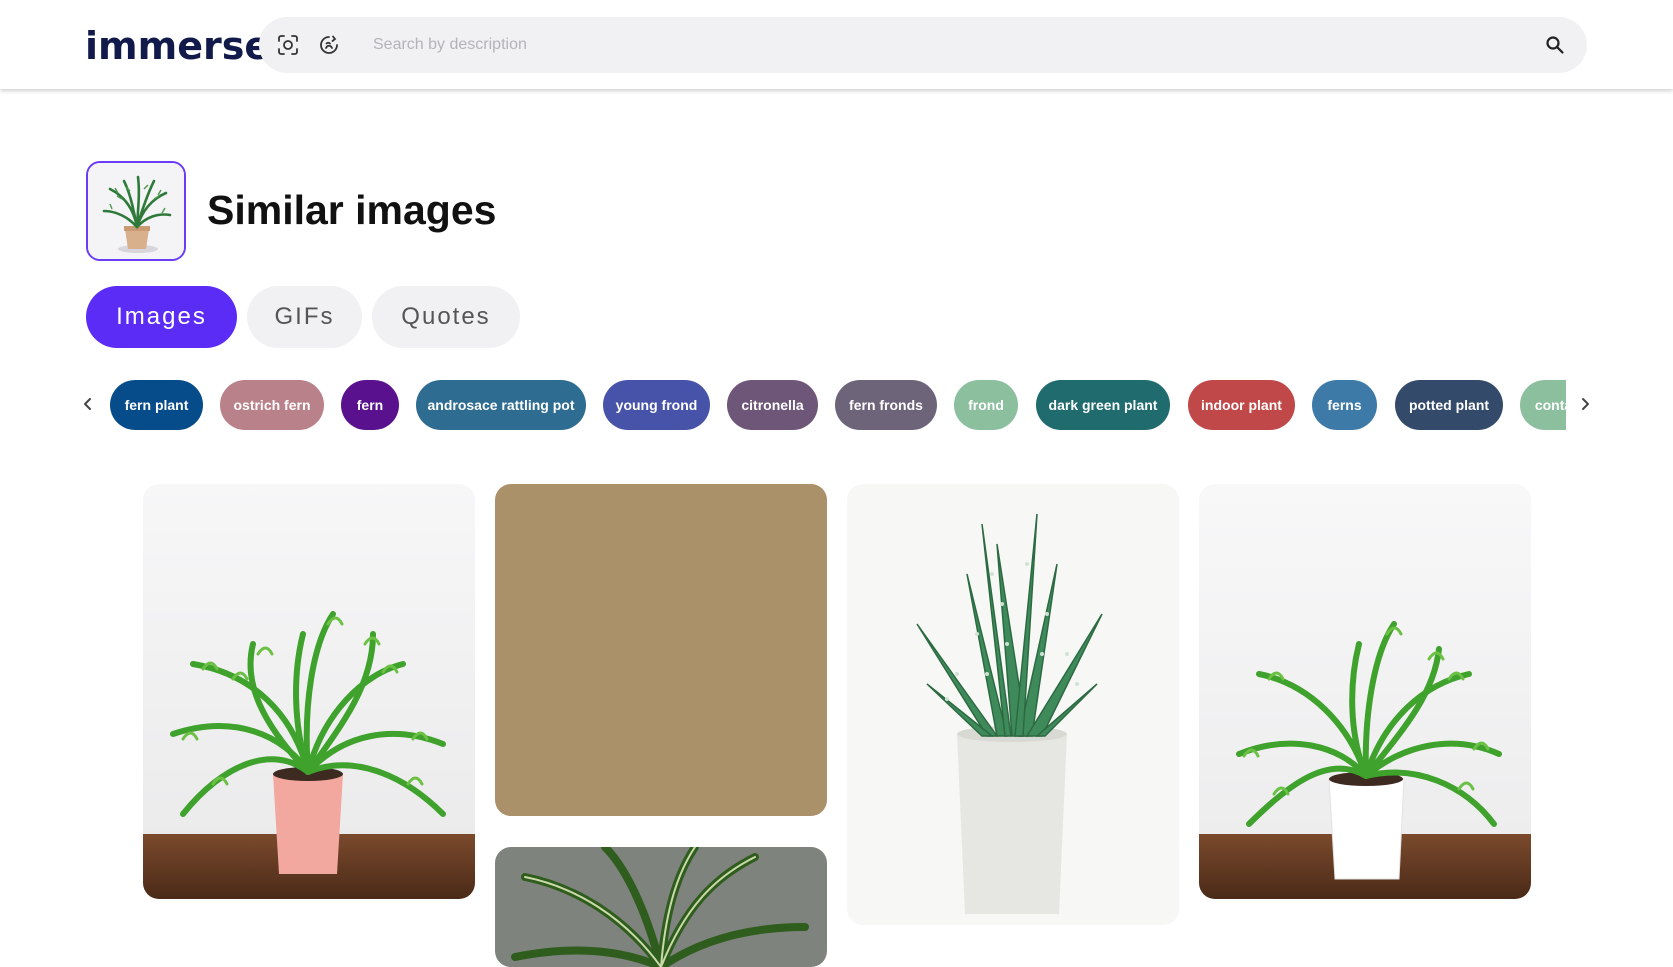 The height and width of the screenshot is (967, 1673). I want to click on tag-chip: young frond, so click(656, 405).